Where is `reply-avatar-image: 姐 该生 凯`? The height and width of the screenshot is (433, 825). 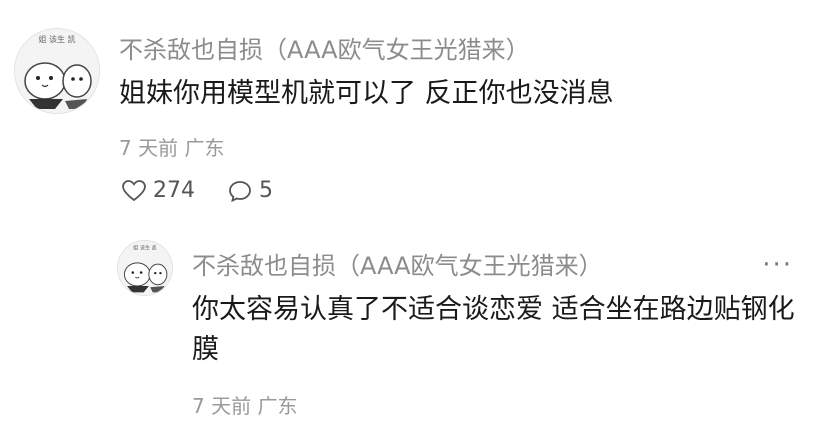
reply-avatar-image: 姐 该生 凯 is located at coordinates (145, 268).